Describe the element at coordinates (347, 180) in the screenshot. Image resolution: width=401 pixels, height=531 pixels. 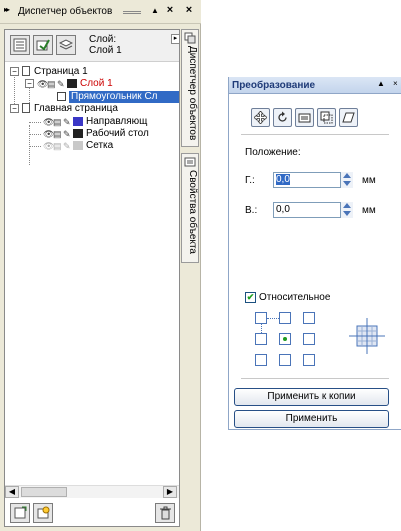
I see `horizontal-spinner` at that location.